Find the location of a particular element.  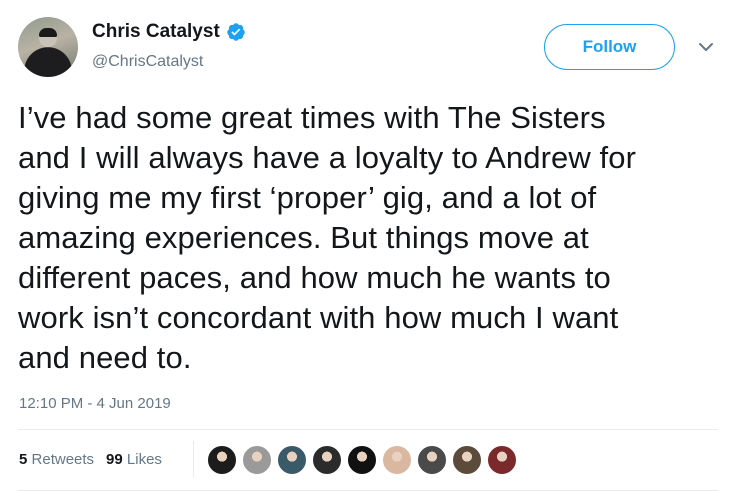

avatar is located at coordinates (48, 47).